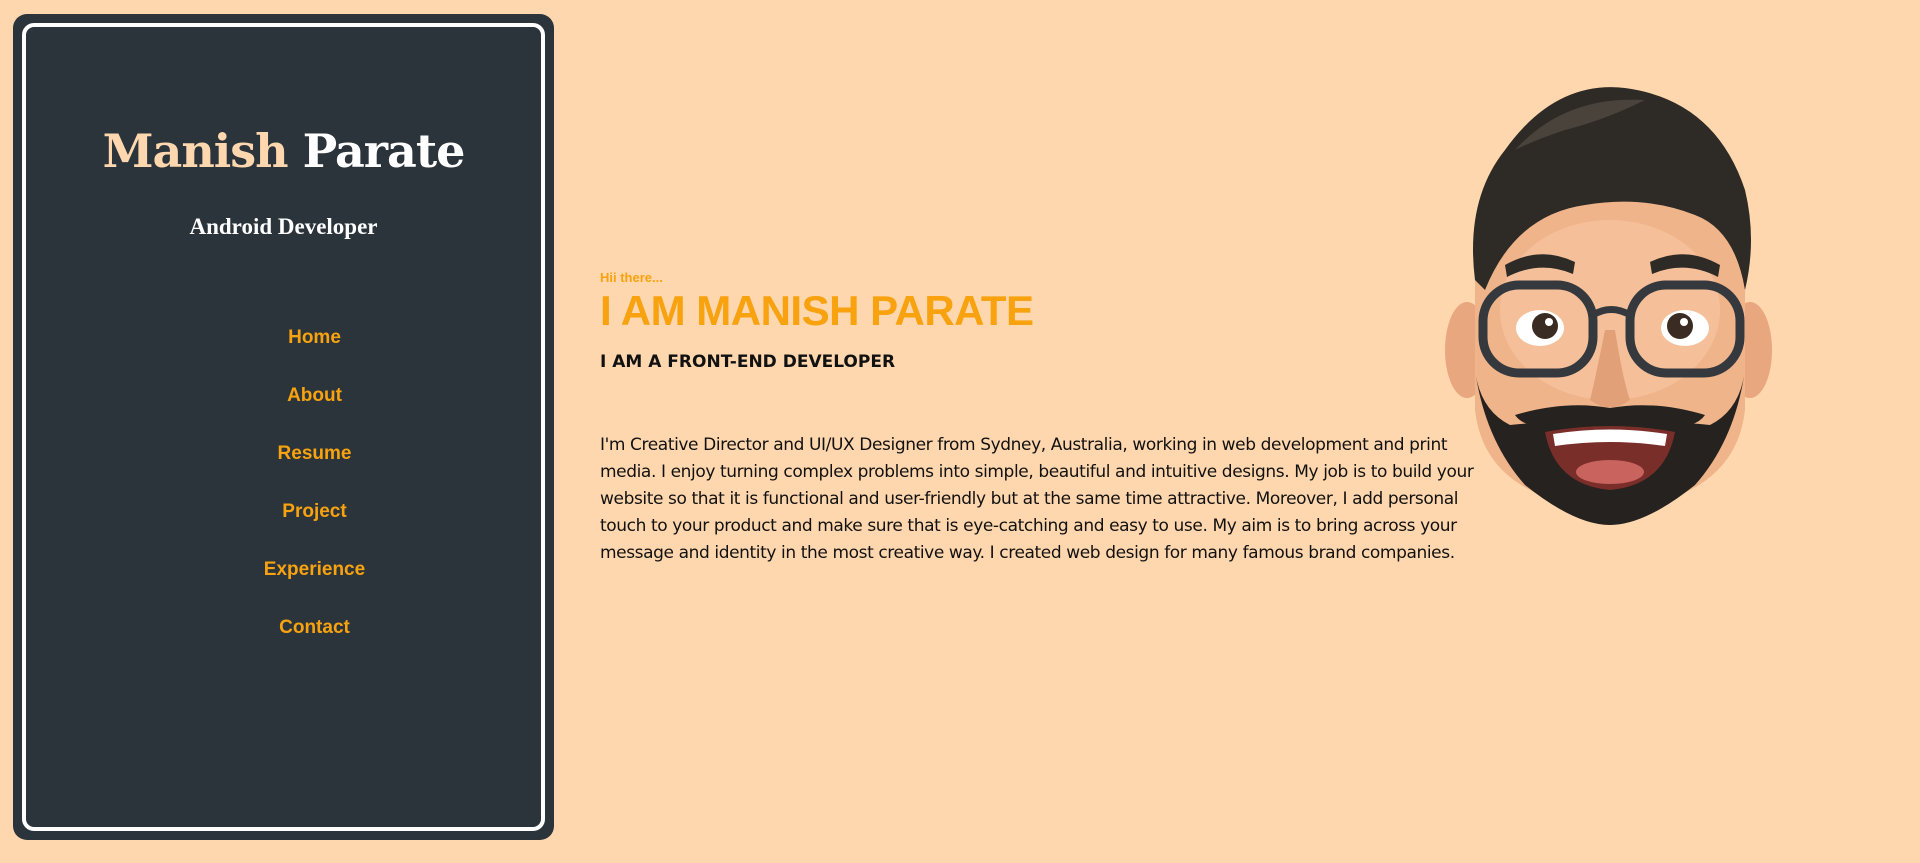  I want to click on hero-subtitle: I AM A FRONT-END DEVELOPER, so click(748, 362).